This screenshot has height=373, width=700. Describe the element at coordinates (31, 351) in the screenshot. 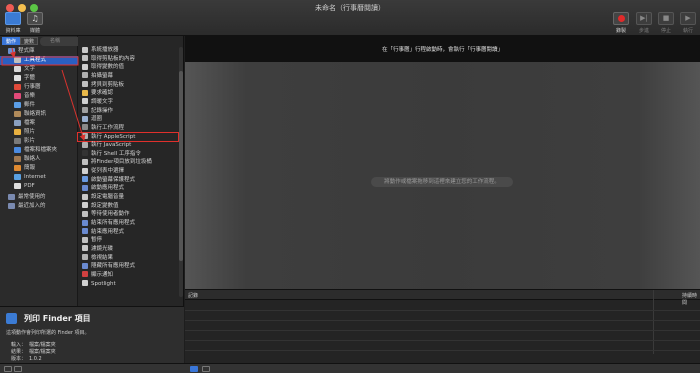

I see `description-result-row: 結果： 檔案/檔案夾` at that location.